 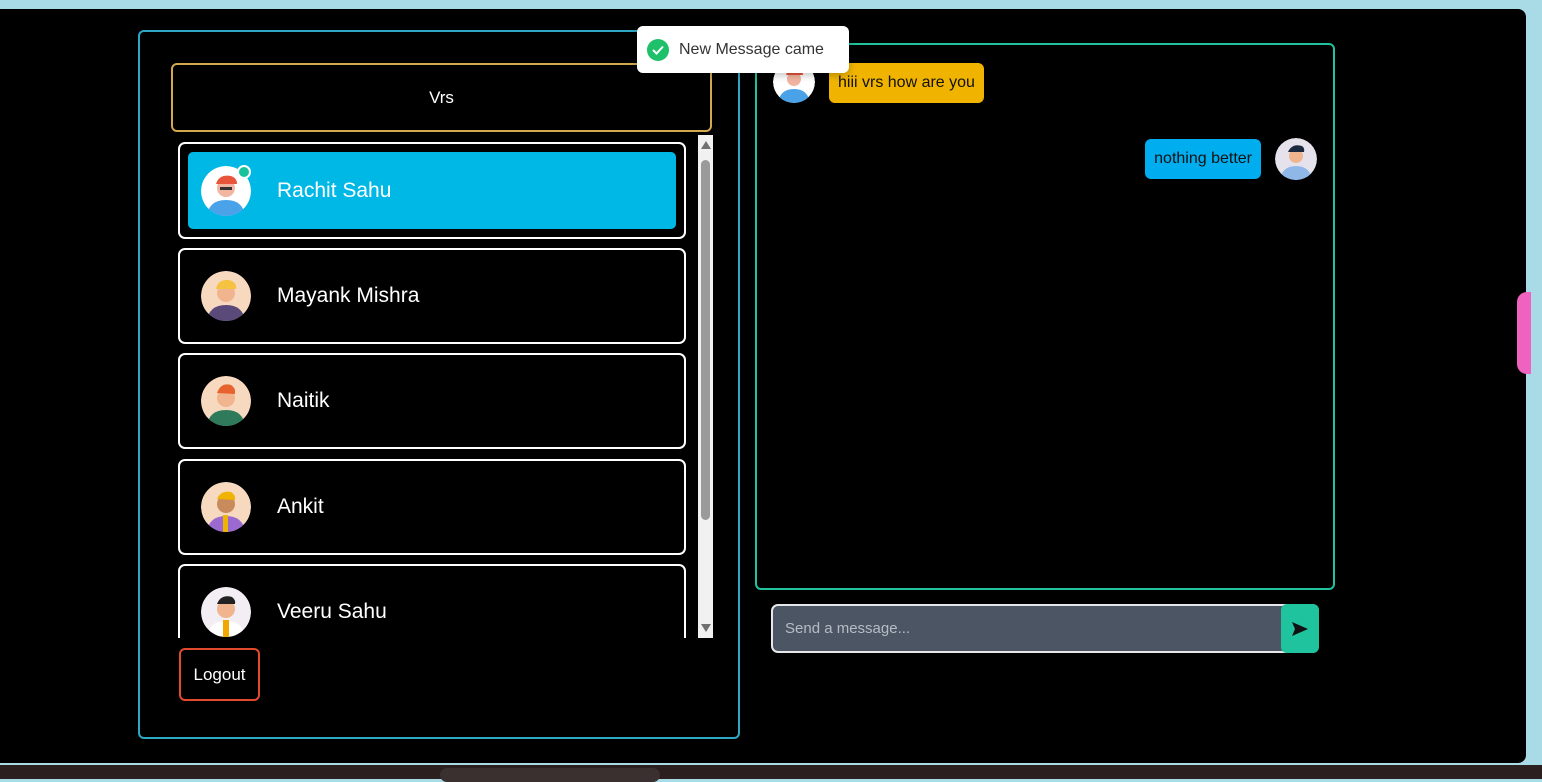 I want to click on send-button, so click(x=1300, y=628).